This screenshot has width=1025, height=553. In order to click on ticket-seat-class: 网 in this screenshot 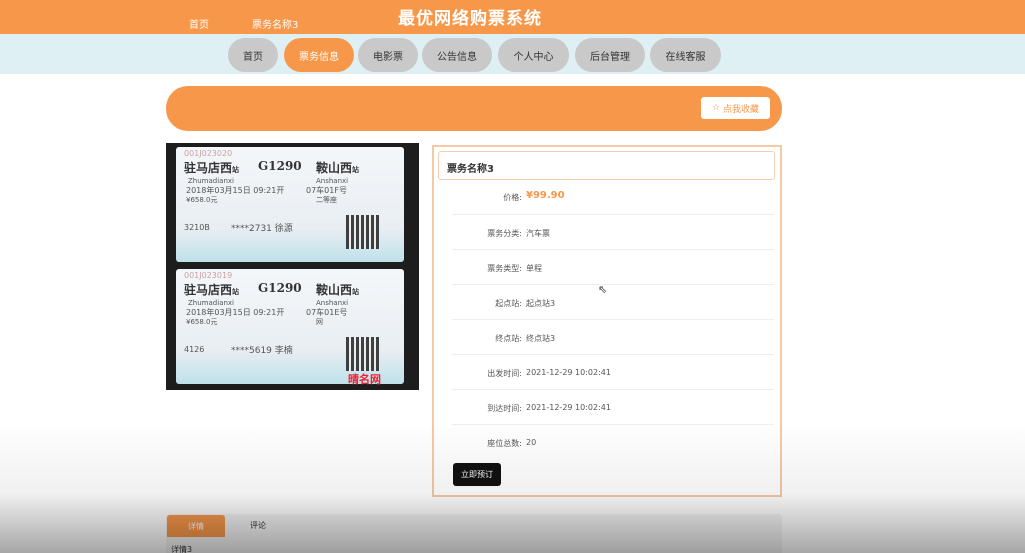, I will do `click(319, 322)`.